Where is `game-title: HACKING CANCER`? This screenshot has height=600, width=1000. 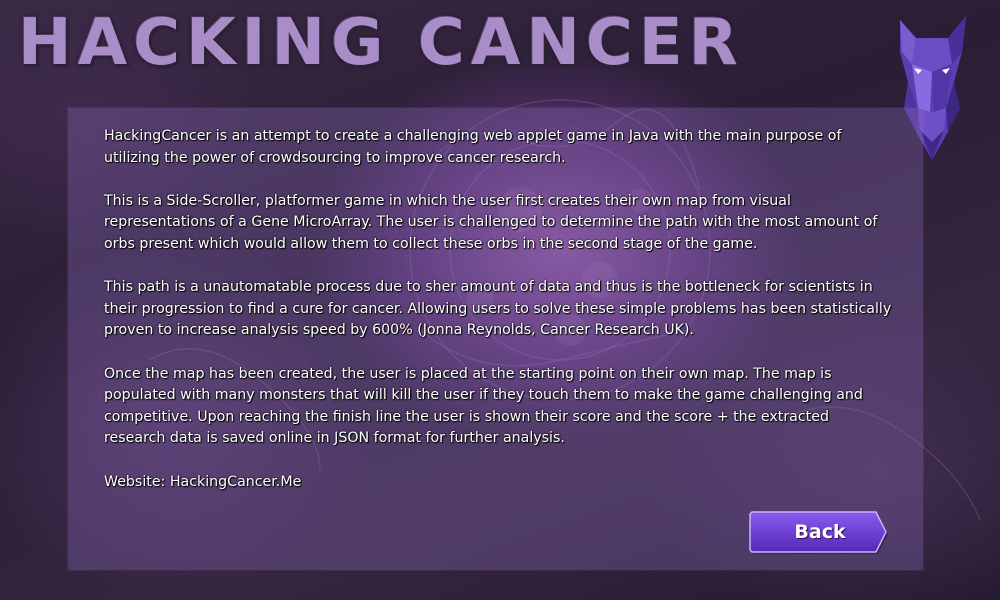 game-title: HACKING CANCER is located at coordinates (381, 43).